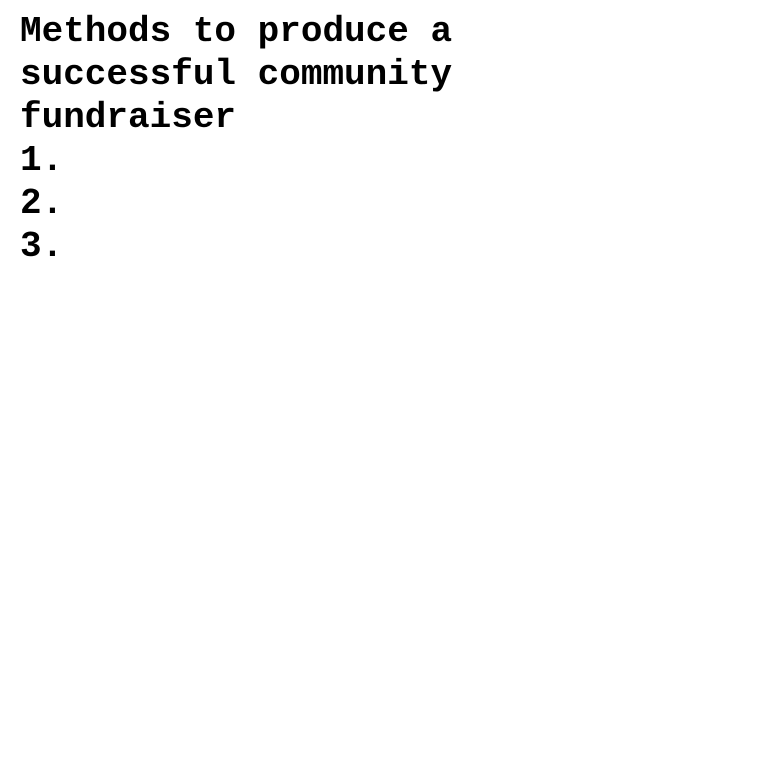 The width and height of the screenshot is (760, 760). Describe the element at coordinates (236, 74) in the screenshot. I see `title-line: successful community` at that location.